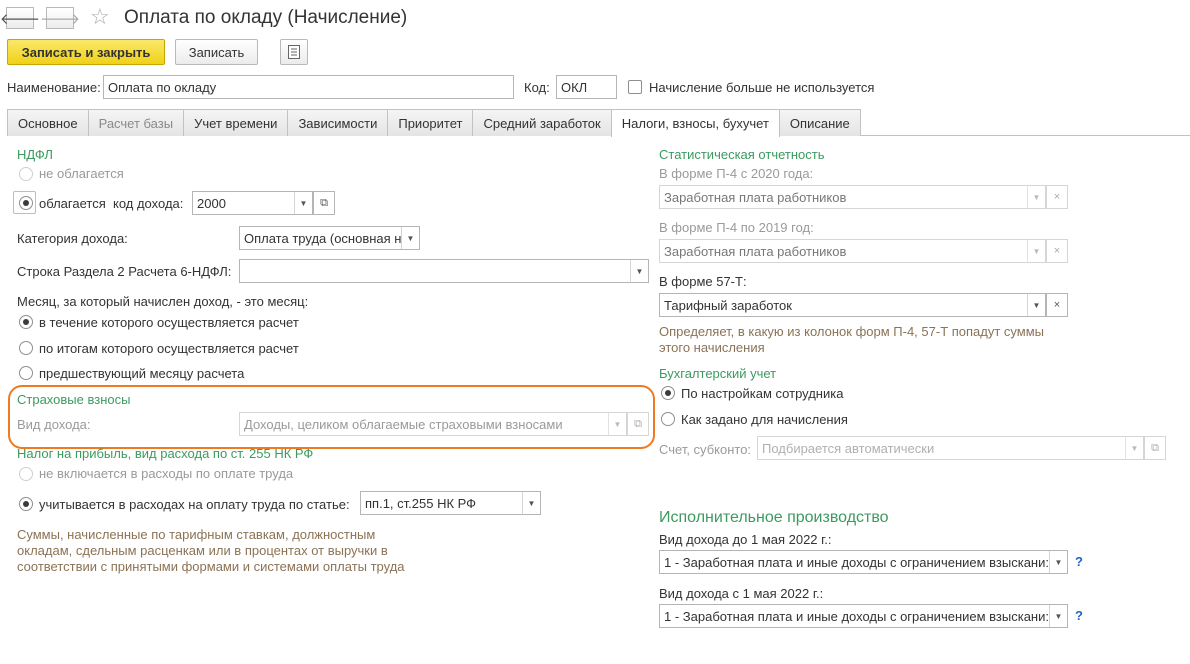 The image size is (1190, 664). What do you see at coordinates (72, 203) in the screenshot?
I see `ndfl-taxed-label: облагается` at bounding box center [72, 203].